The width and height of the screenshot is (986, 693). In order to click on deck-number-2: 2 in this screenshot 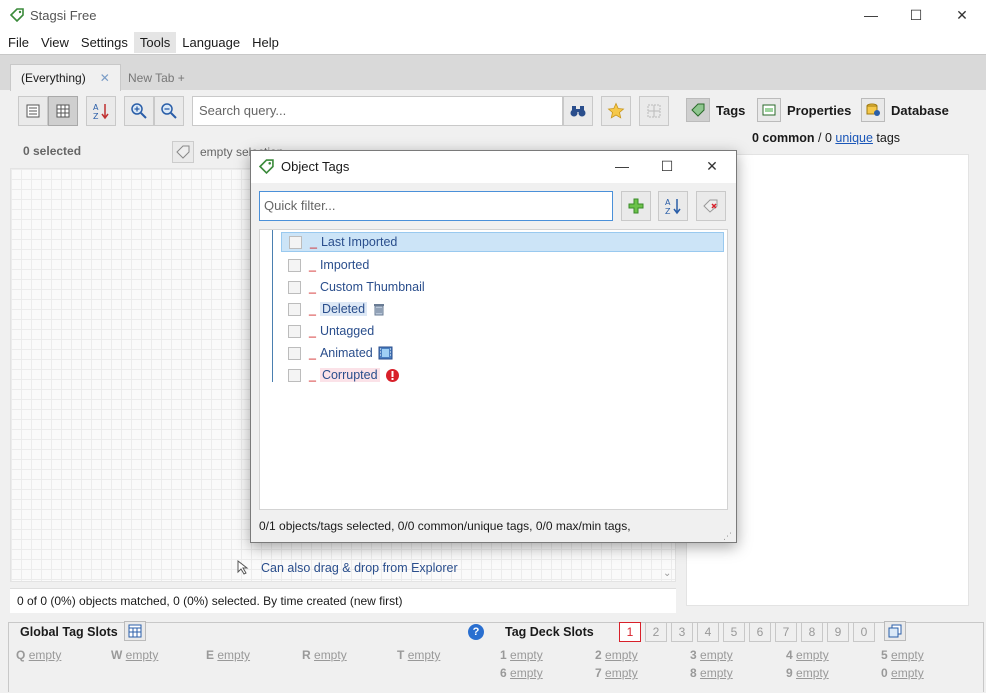, I will do `click(656, 632)`.